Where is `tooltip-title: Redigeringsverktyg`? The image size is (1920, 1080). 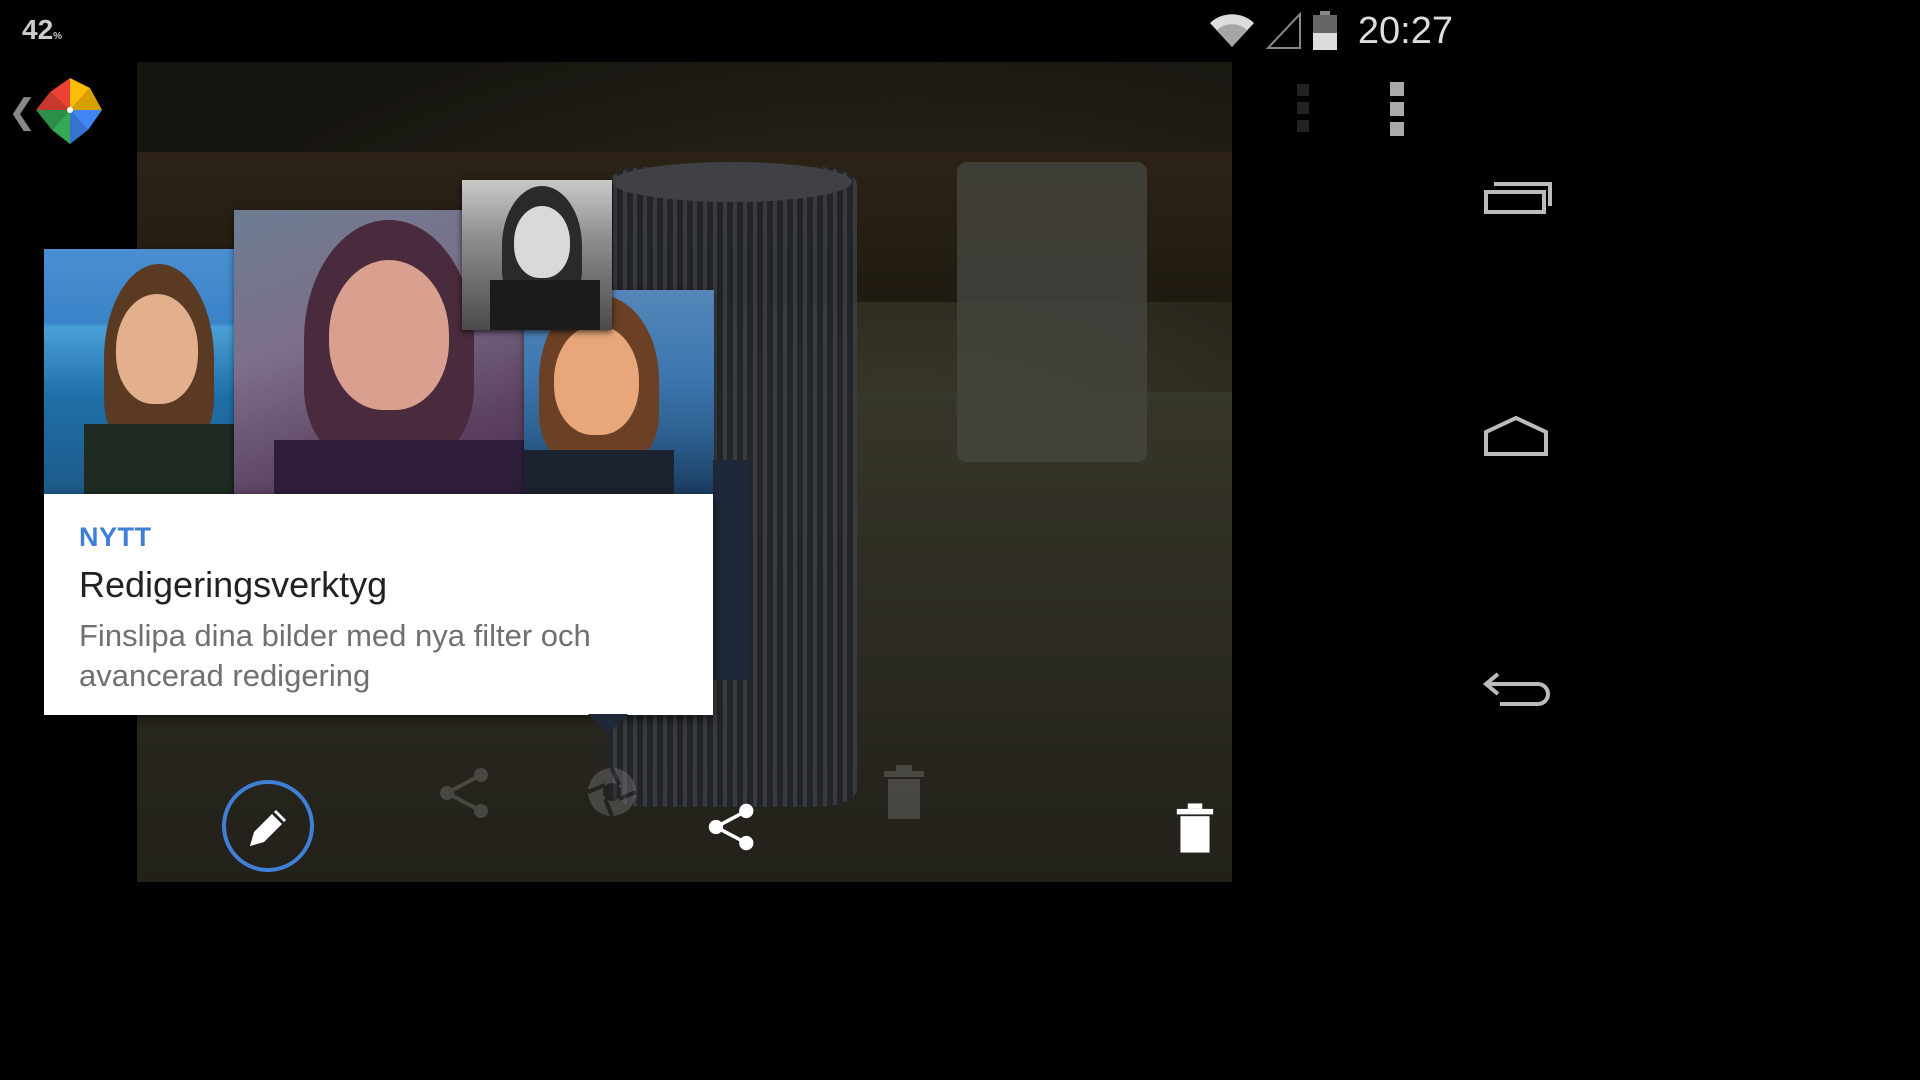
tooltip-title: Redigeringsverktyg is located at coordinates (233, 584).